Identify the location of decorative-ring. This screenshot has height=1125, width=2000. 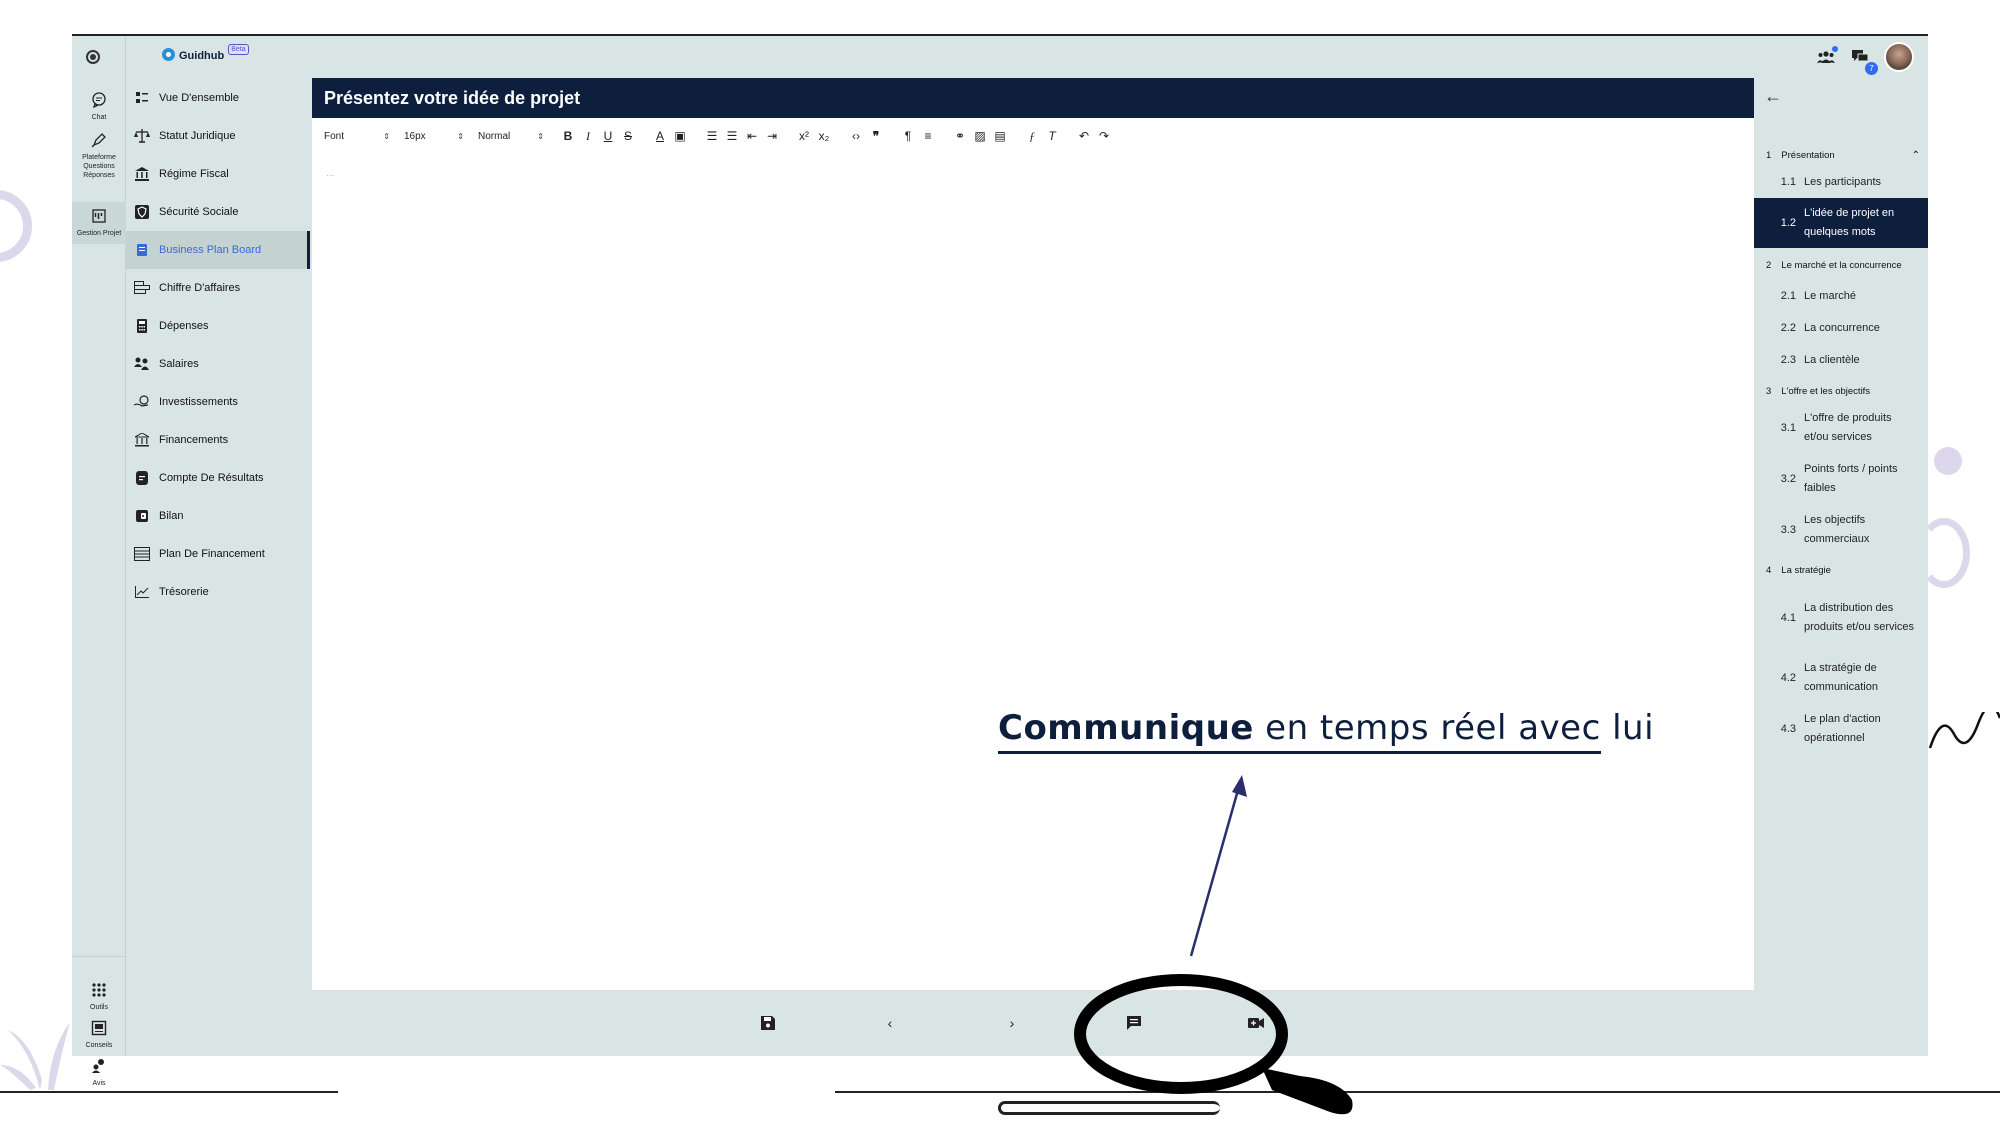
(16, 226).